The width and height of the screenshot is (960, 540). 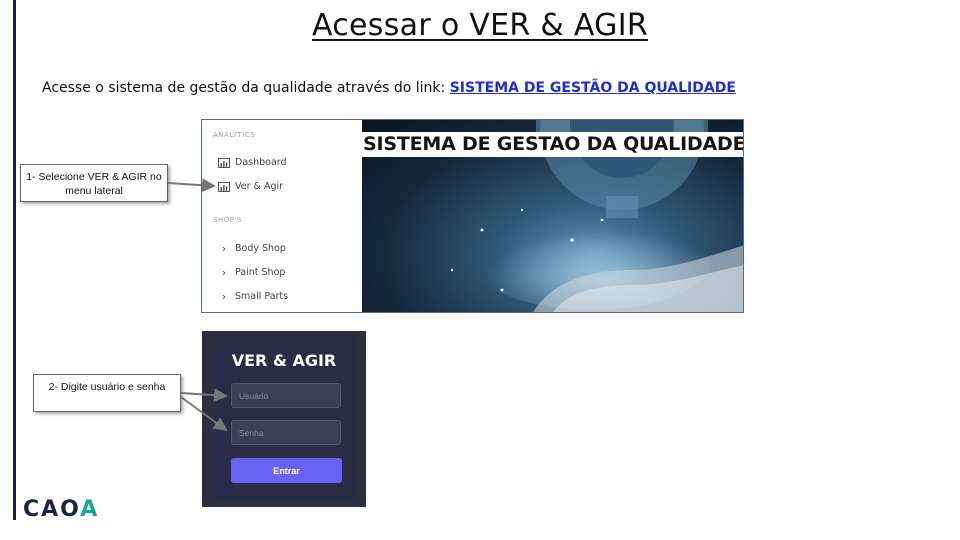 I want to click on caoa-logo: CAOA, so click(x=61, y=509).